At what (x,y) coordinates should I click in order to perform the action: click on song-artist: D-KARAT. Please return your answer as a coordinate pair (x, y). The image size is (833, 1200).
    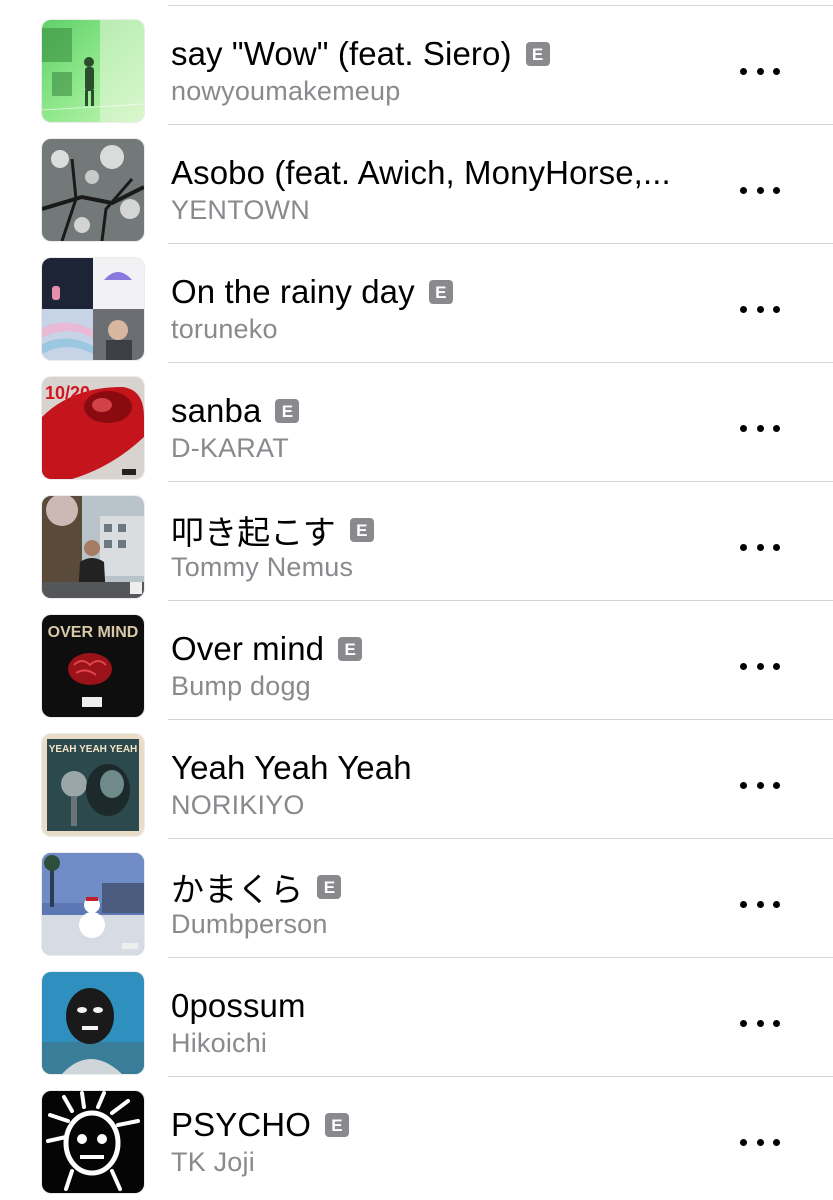
    Looking at the image, I should click on (230, 448).